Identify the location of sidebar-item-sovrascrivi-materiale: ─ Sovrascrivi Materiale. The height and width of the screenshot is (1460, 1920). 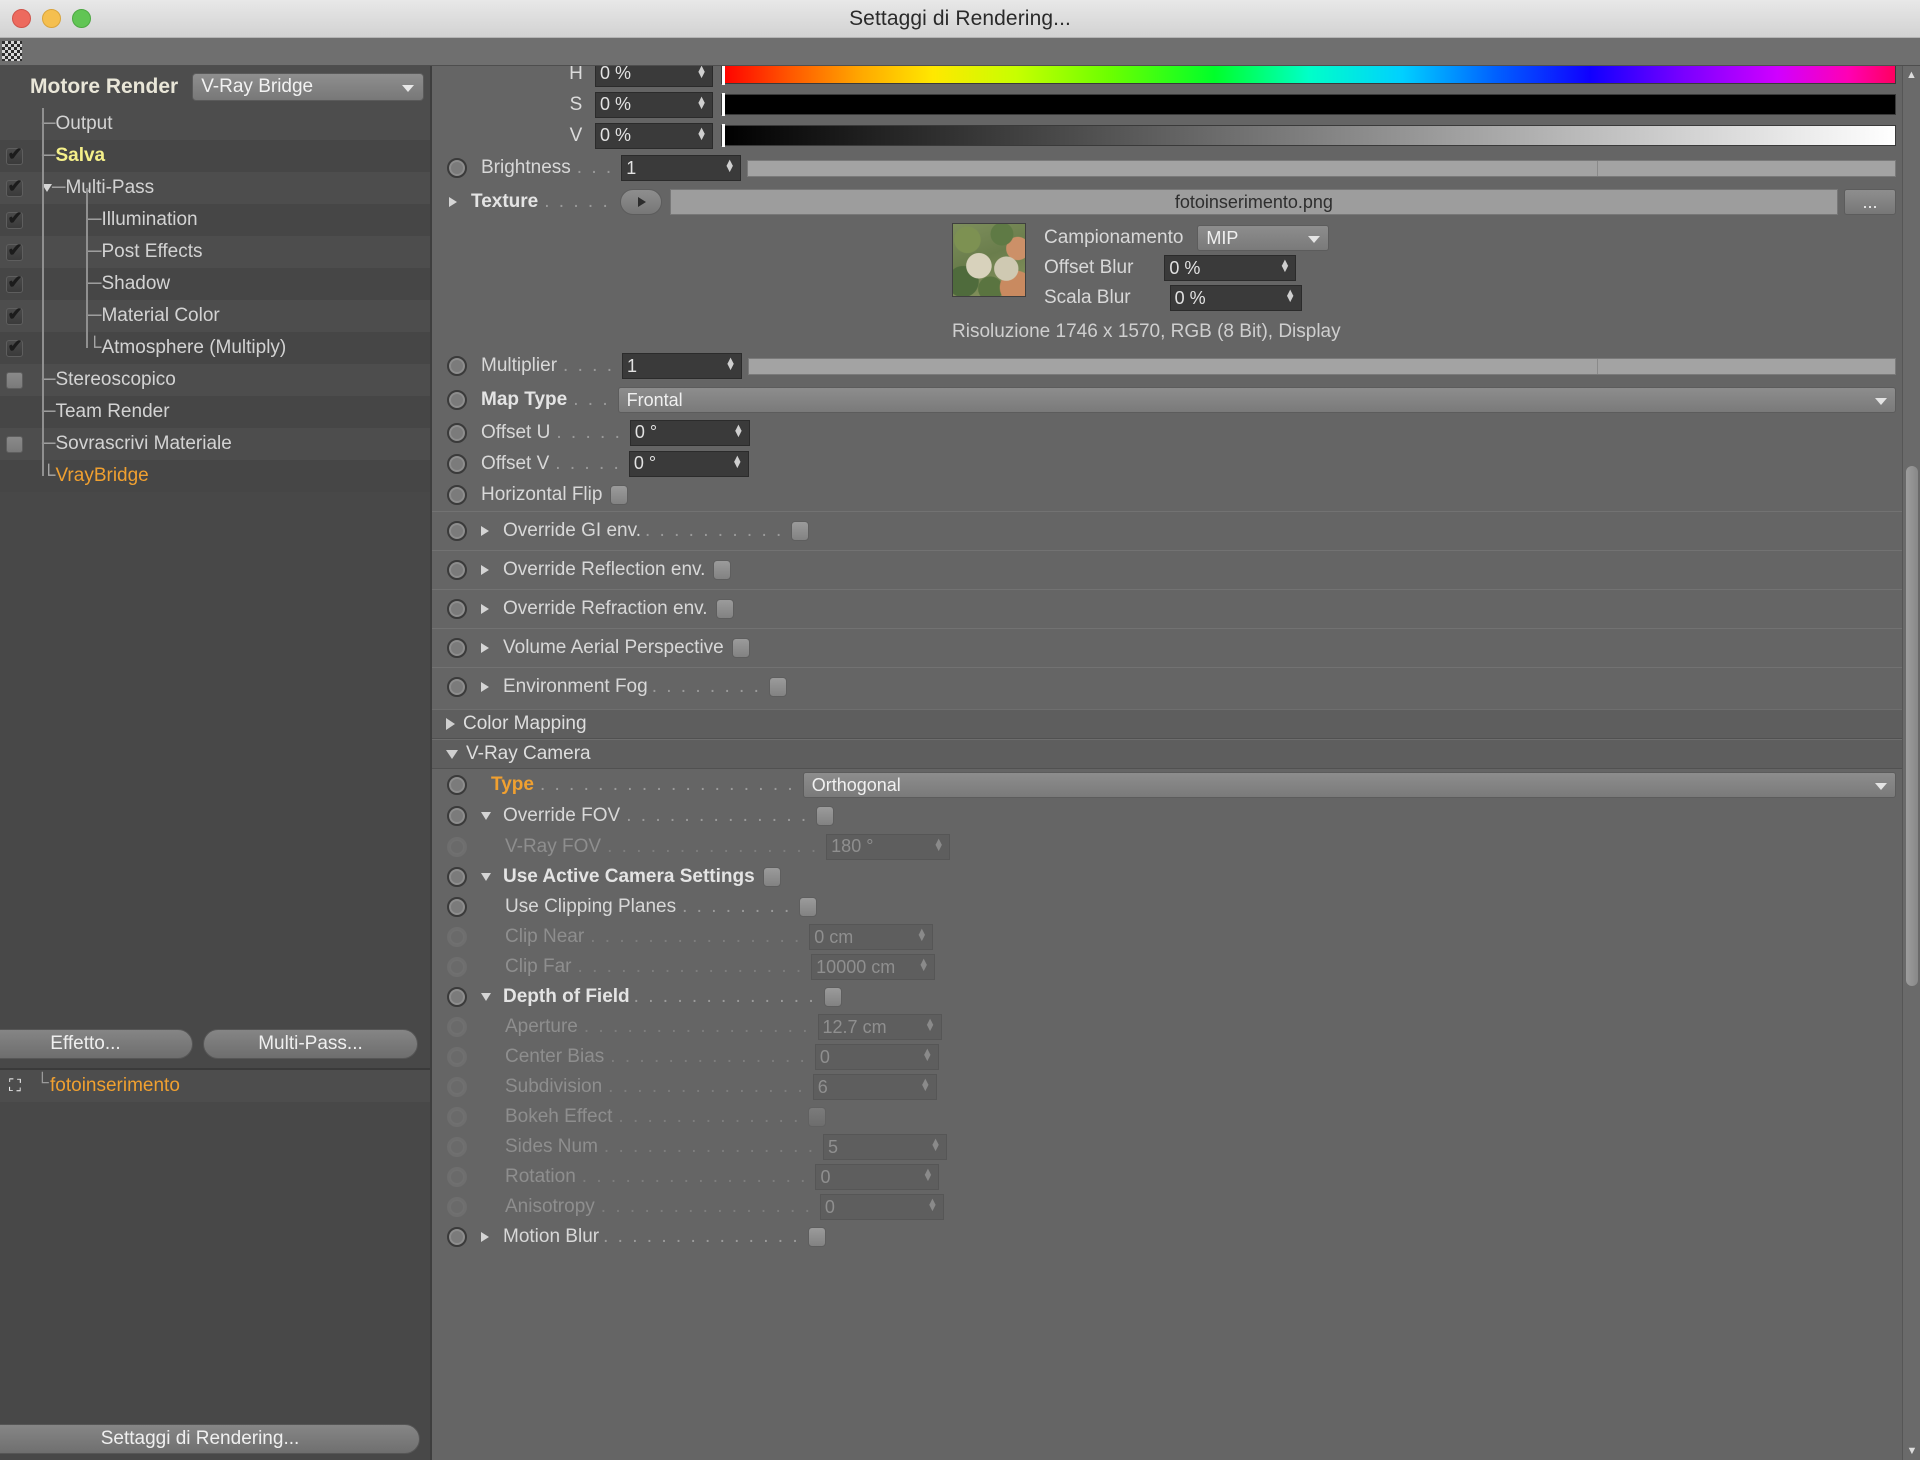
(215, 444).